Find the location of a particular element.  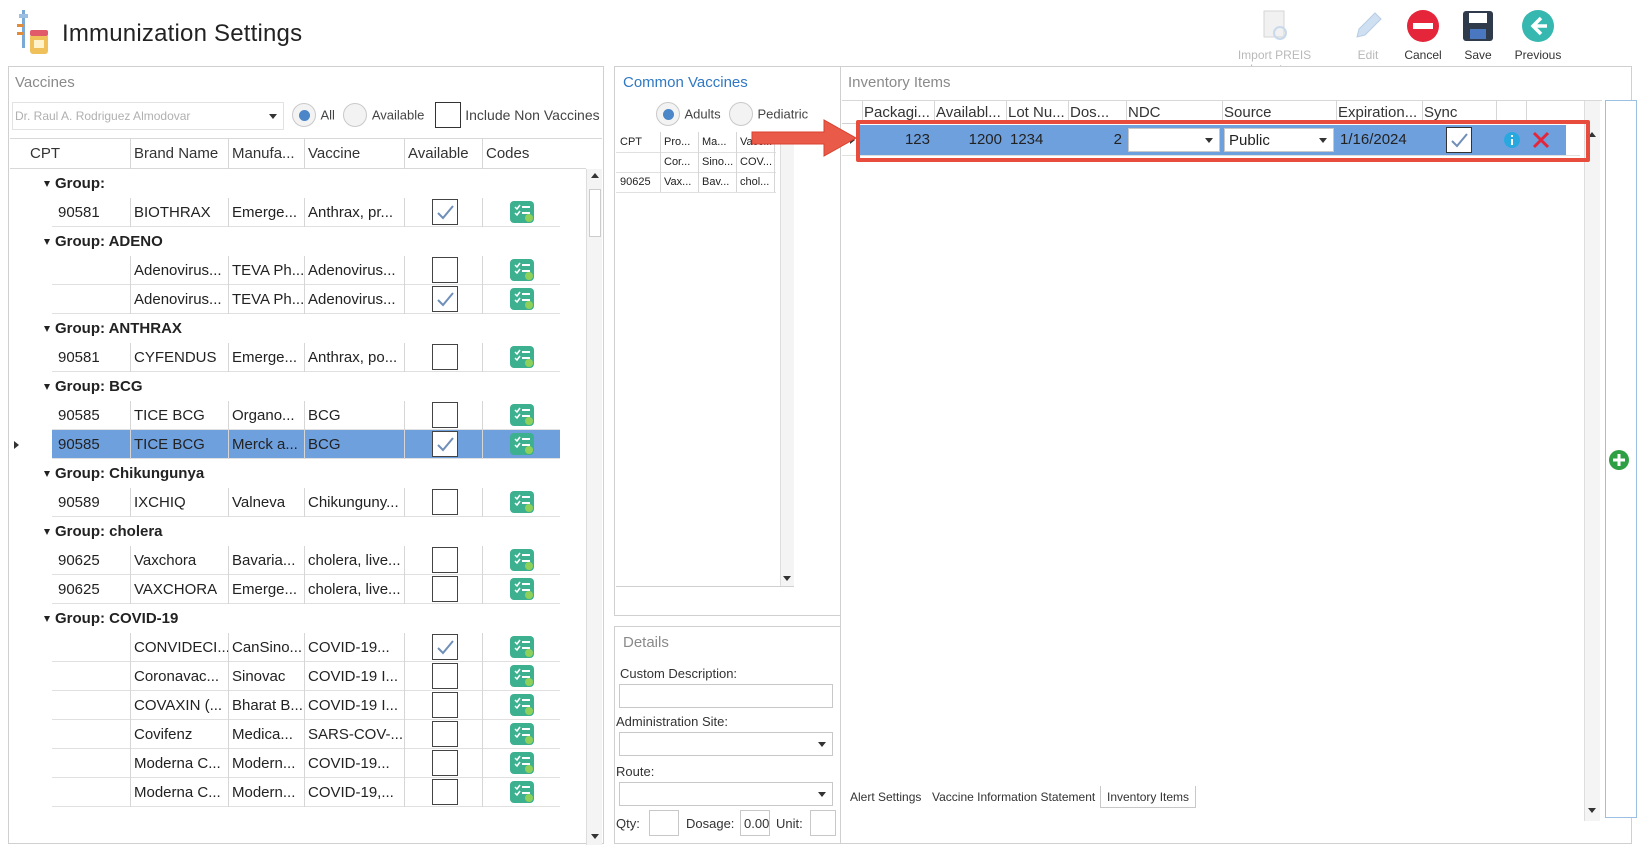

group-header: Group: is located at coordinates (74, 183).